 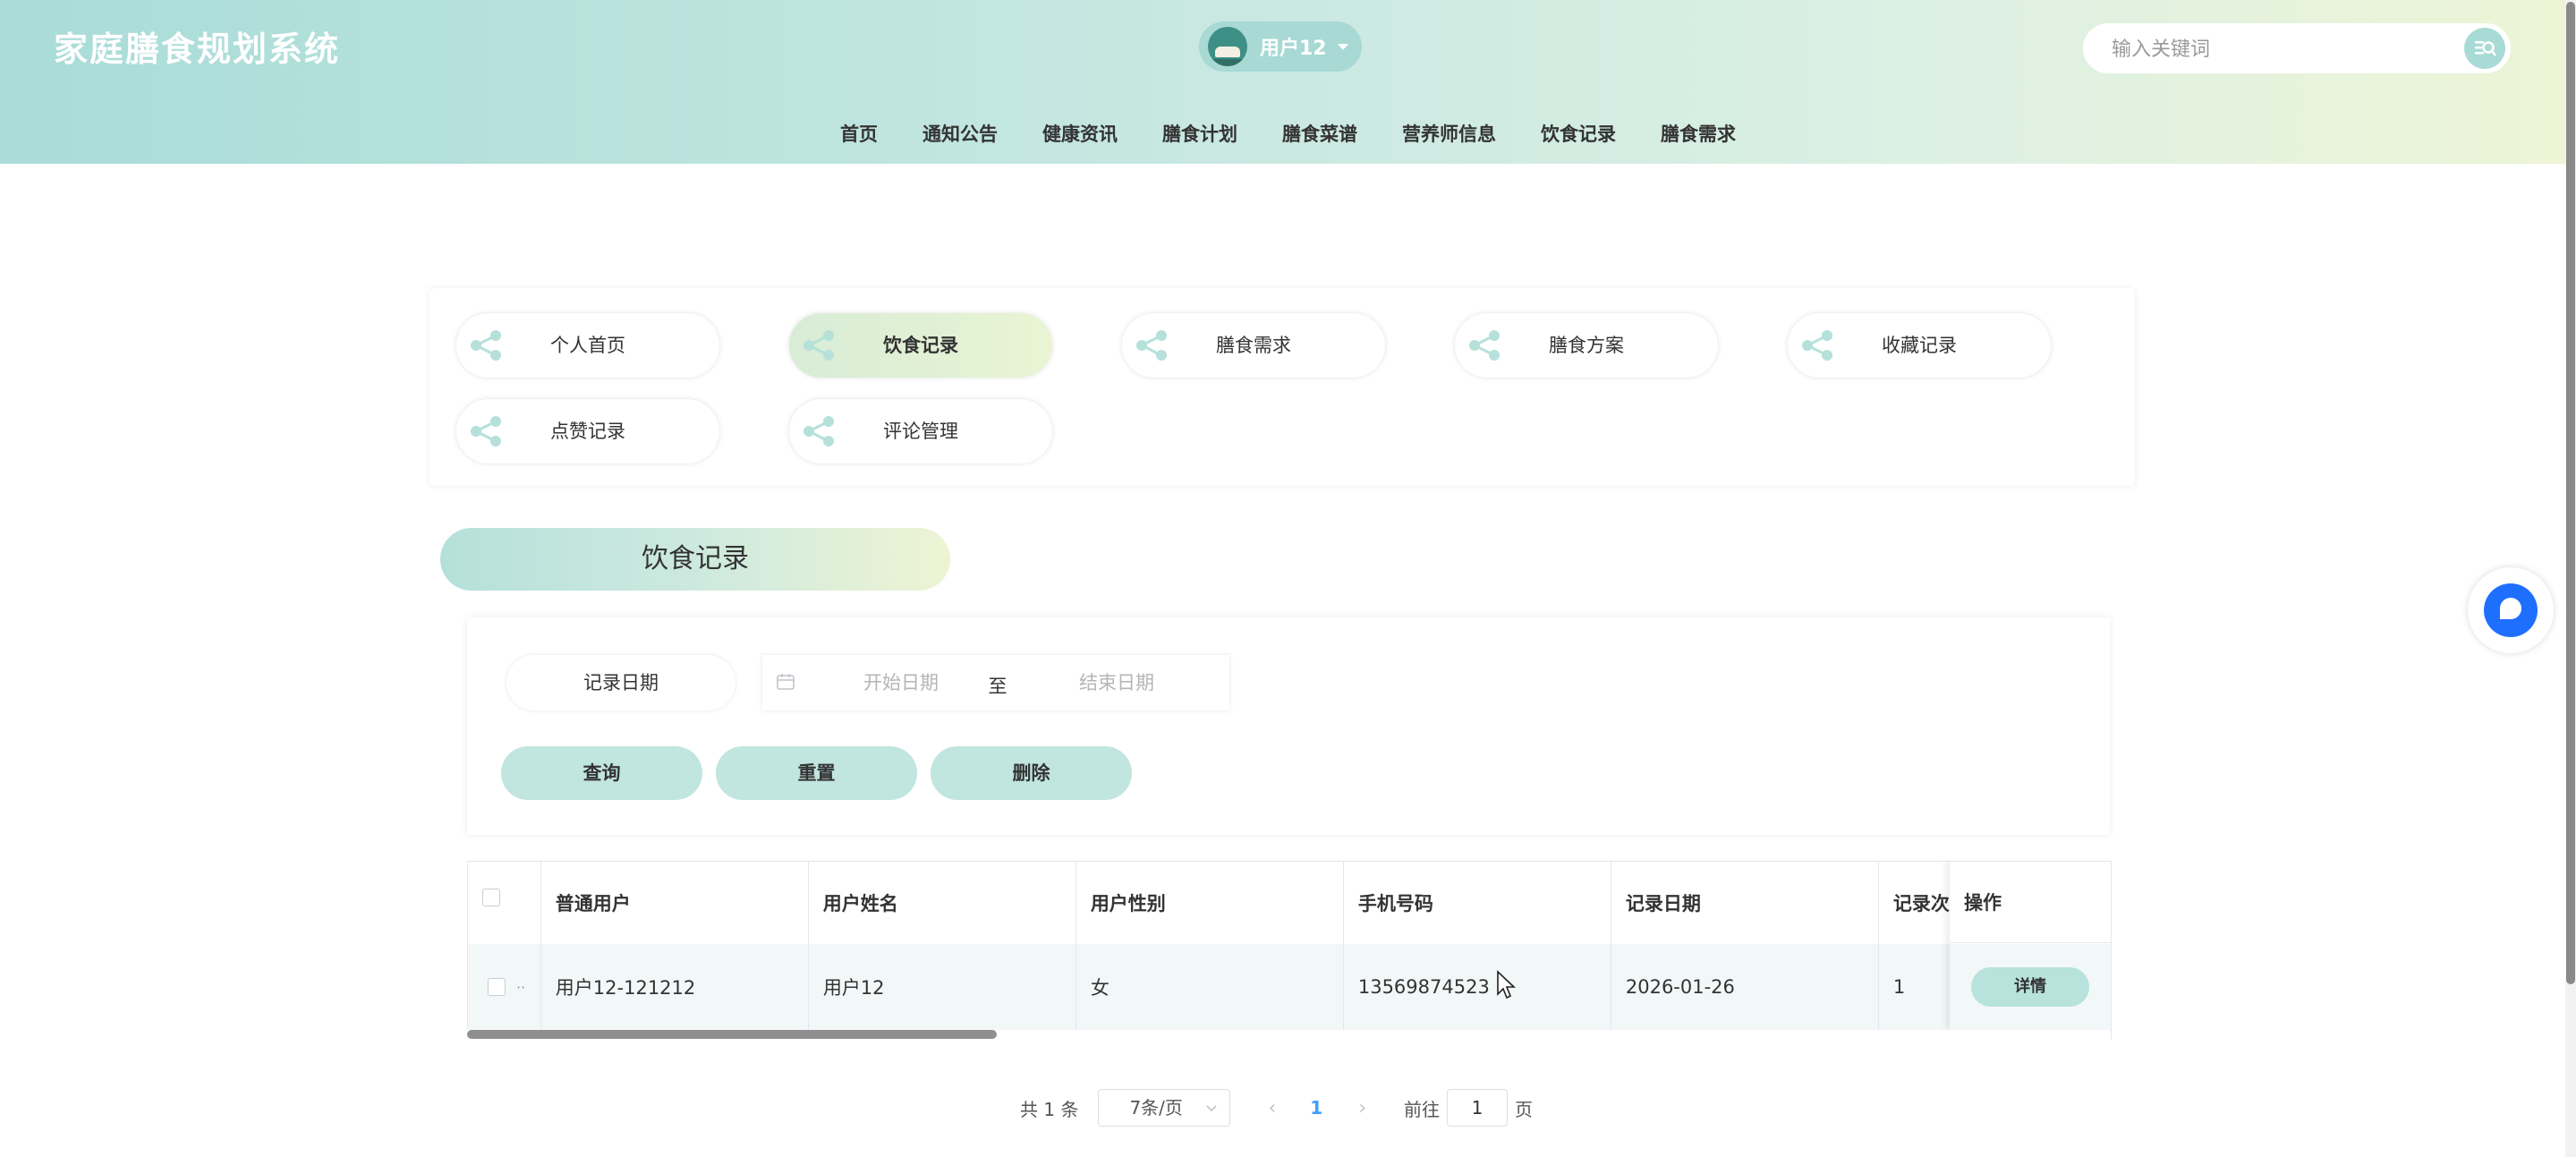 I want to click on row-select-cell: ··, so click(x=505, y=987).